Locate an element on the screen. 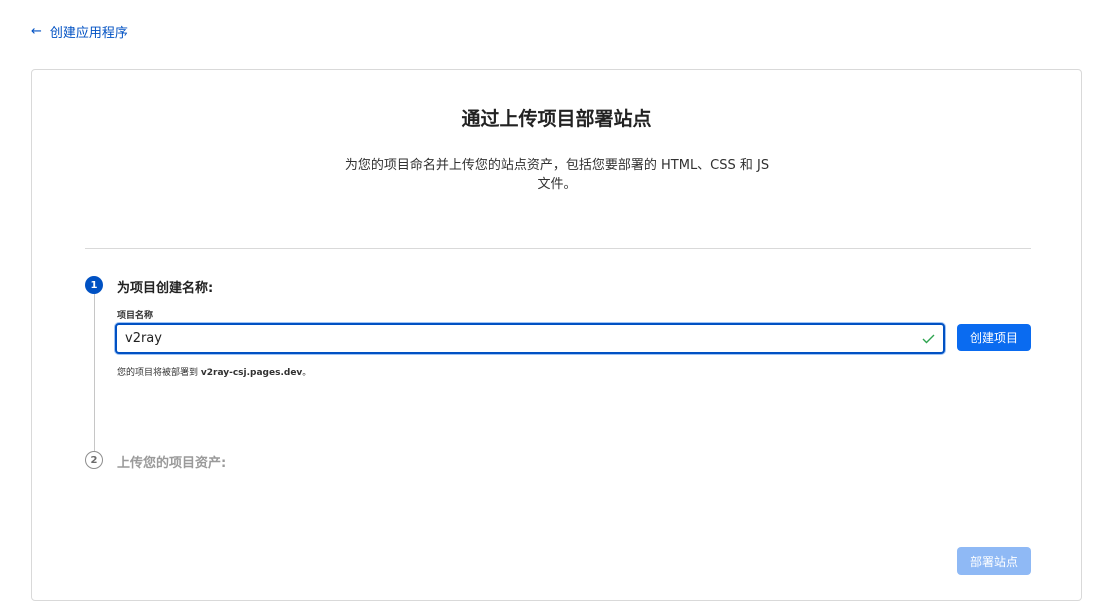 This screenshot has height=614, width=1105. deploy-site-button: 部署站点 is located at coordinates (994, 561).